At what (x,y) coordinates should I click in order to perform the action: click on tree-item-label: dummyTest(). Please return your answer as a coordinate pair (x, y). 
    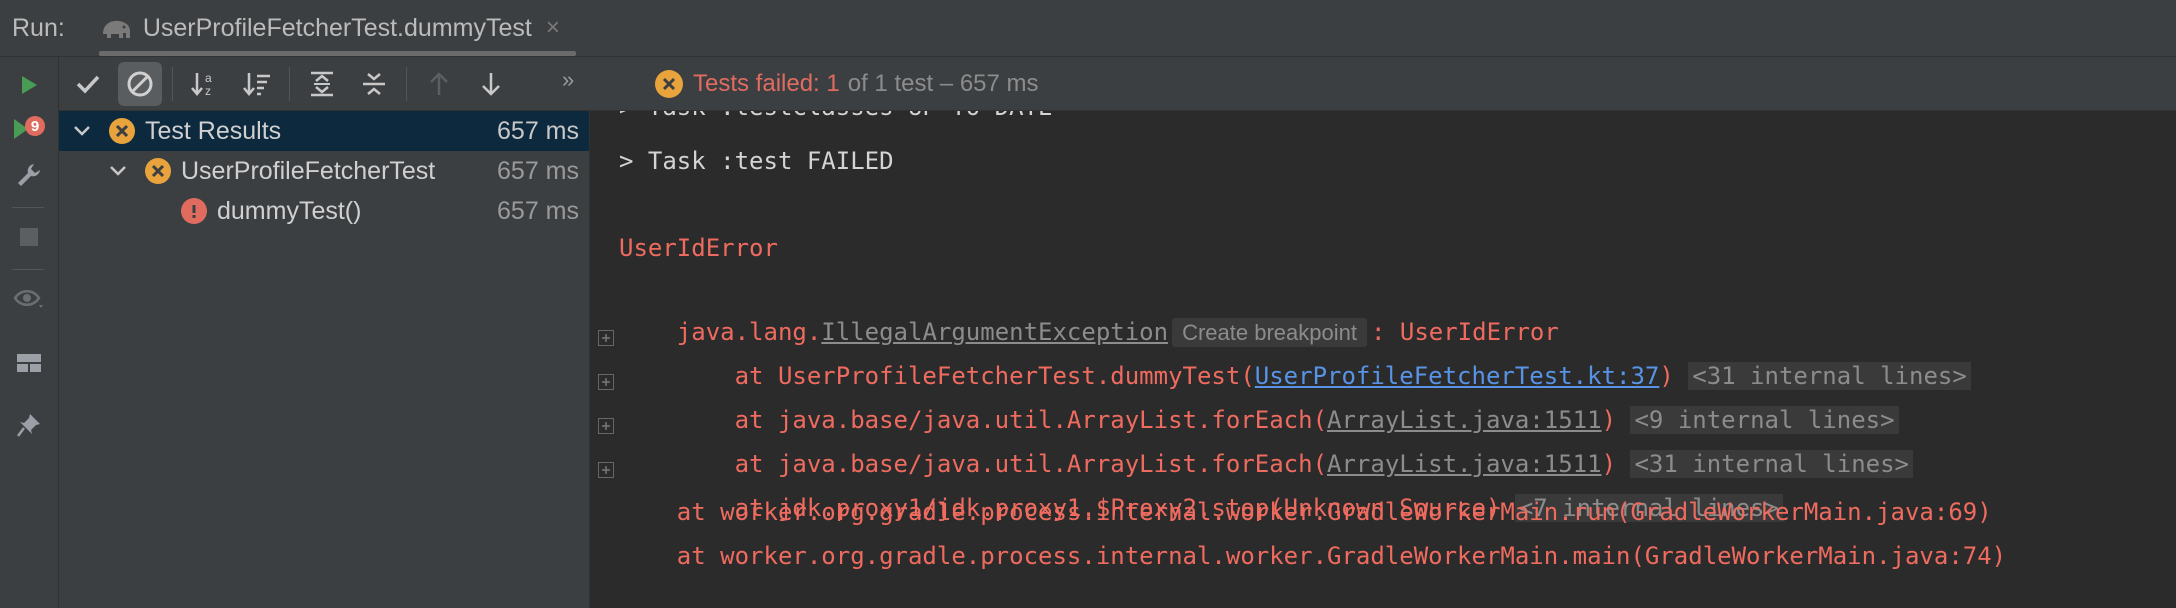
    Looking at the image, I should click on (289, 210).